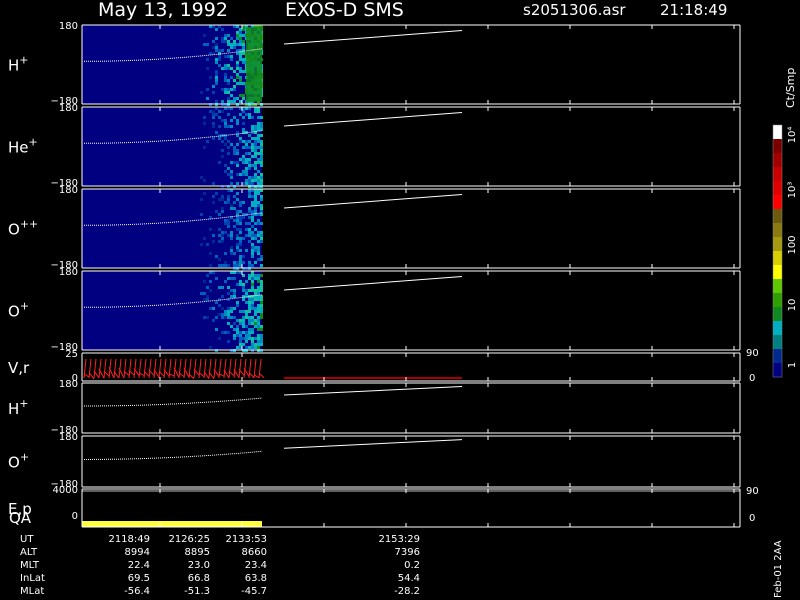 The height and width of the screenshot is (600, 800). Describe the element at coordinates (254, 64) in the screenshot. I see `spectrogram-band` at that location.